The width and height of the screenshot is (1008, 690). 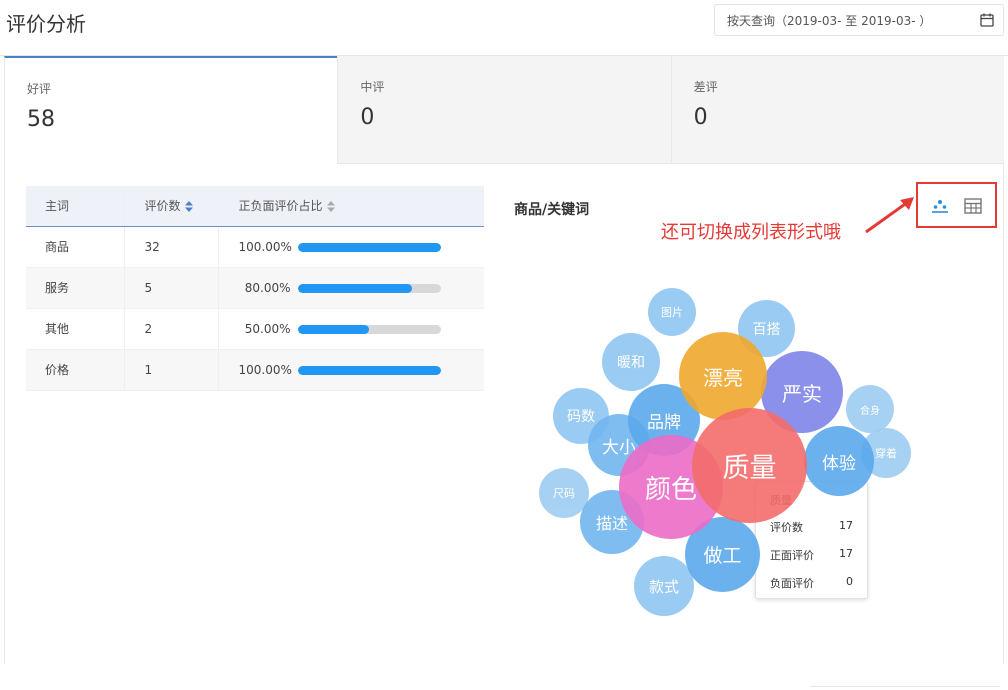 What do you see at coordinates (171, 247) in the screenshot?
I see `row-count: 32` at bounding box center [171, 247].